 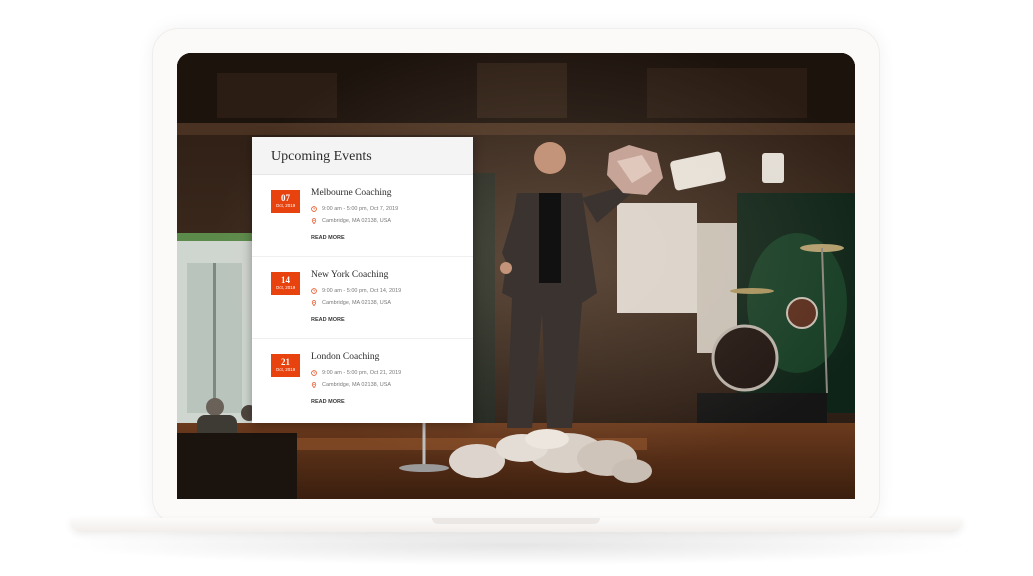 What do you see at coordinates (362, 291) in the screenshot?
I see `event-time-text: 9:00 am - 5:00 pm, Oct 14, 2019` at bounding box center [362, 291].